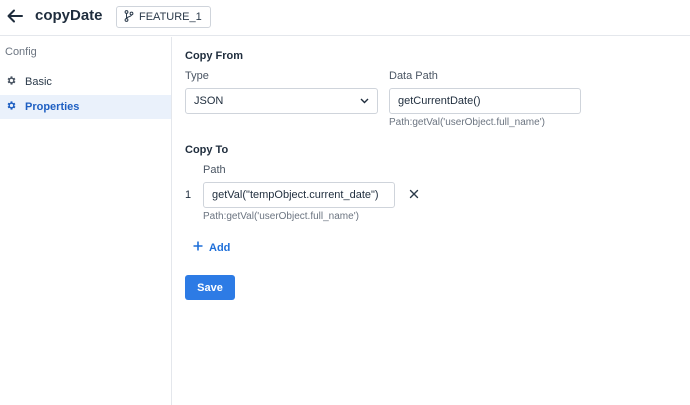 The height and width of the screenshot is (405, 690). Describe the element at coordinates (467, 122) in the screenshot. I see `data-path-hint: Path:getVal('userObject.full_name')` at that location.